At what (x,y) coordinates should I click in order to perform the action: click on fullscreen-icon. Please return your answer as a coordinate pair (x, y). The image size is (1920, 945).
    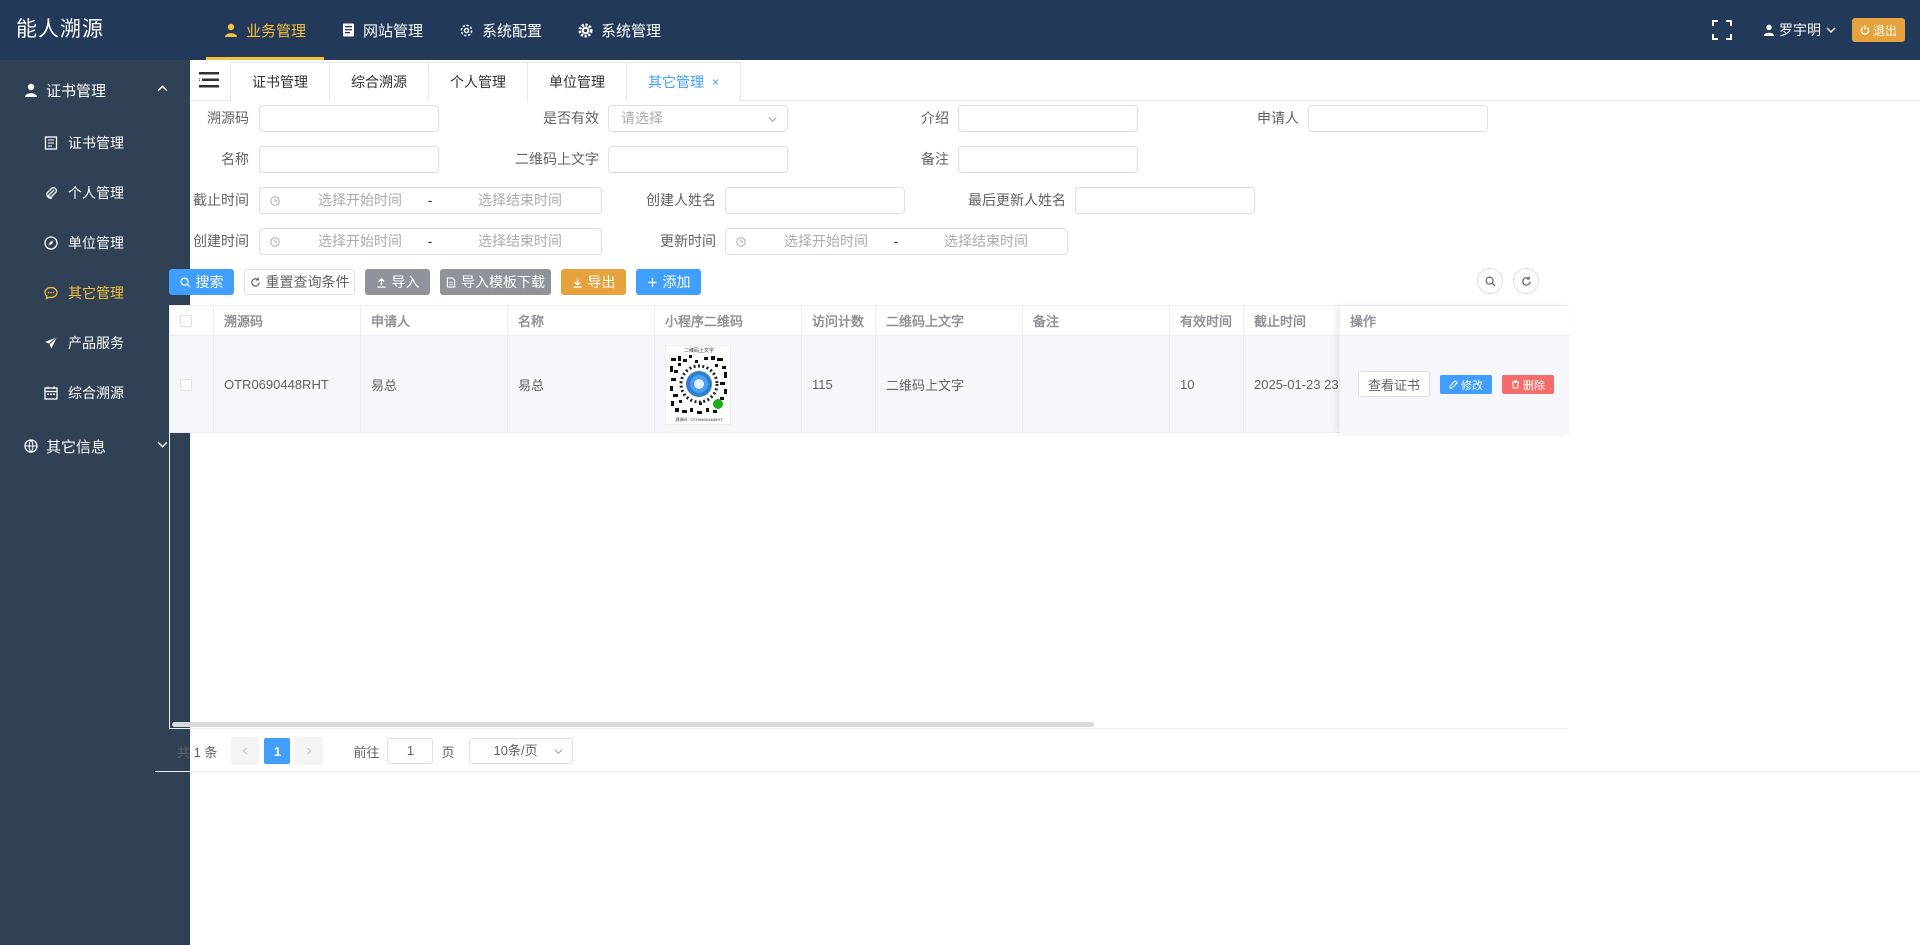
    Looking at the image, I should click on (1722, 30).